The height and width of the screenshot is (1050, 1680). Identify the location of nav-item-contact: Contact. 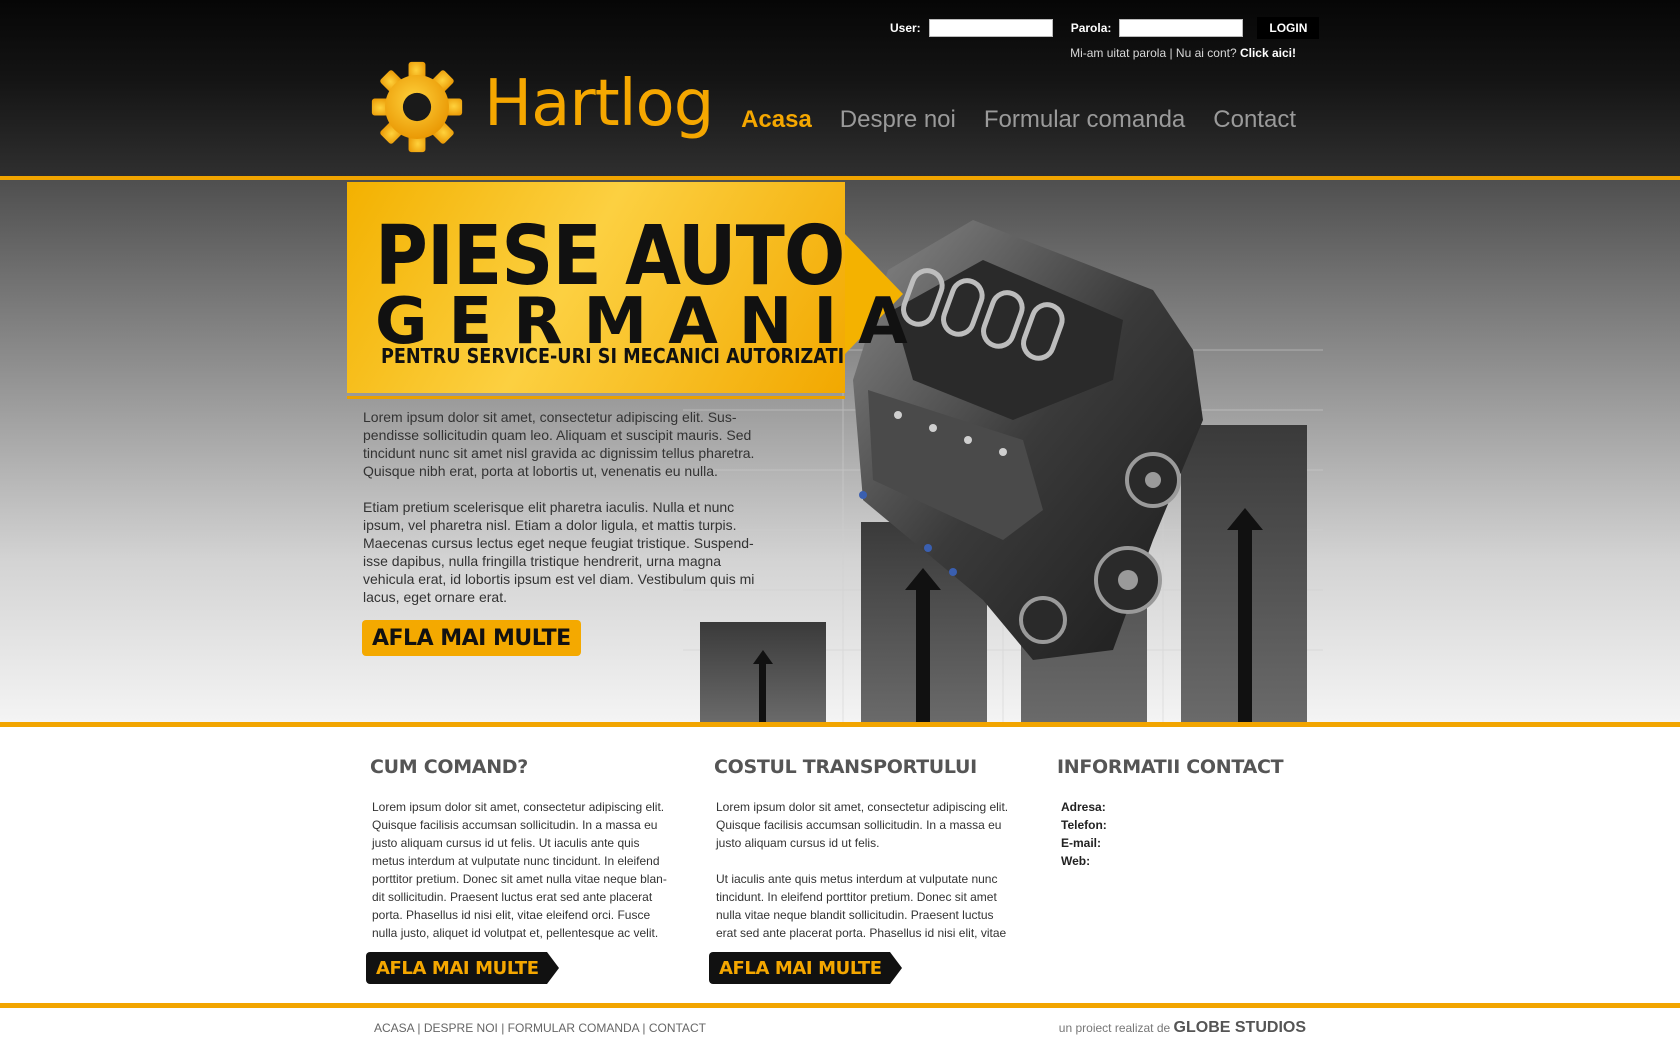
(1254, 120).